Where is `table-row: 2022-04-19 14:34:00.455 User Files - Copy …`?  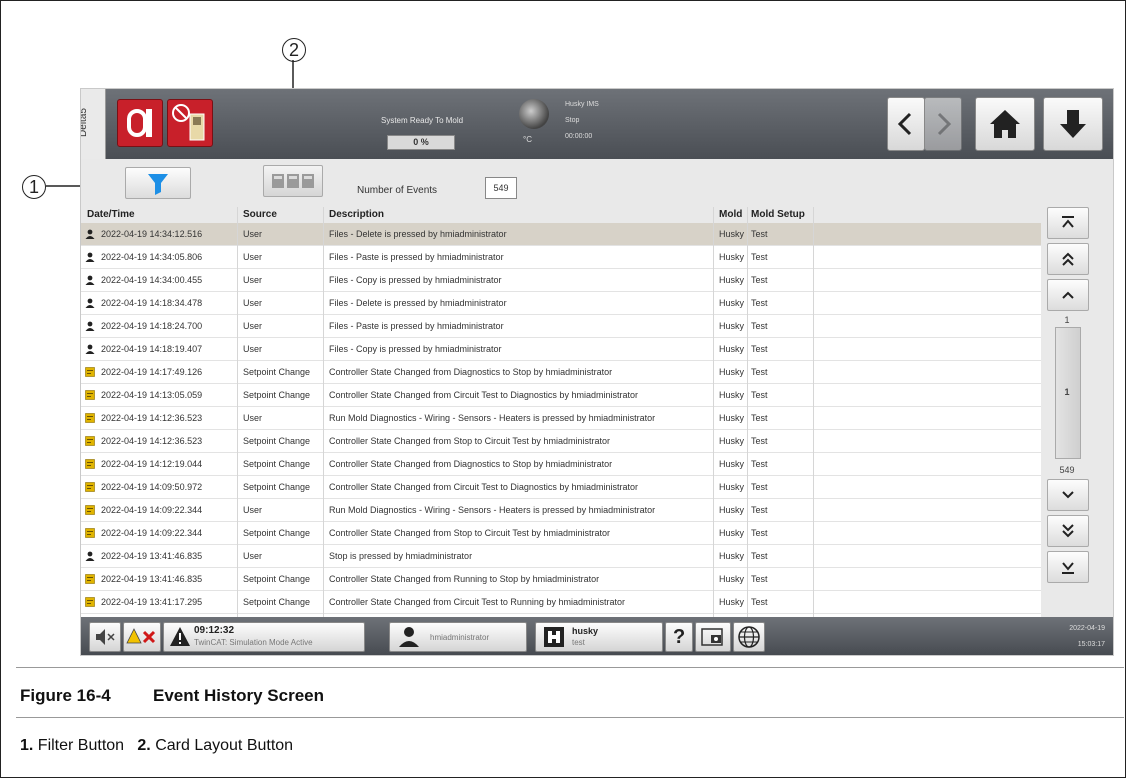 table-row: 2022-04-19 14:34:00.455 User Files - Copy … is located at coordinates (561, 280).